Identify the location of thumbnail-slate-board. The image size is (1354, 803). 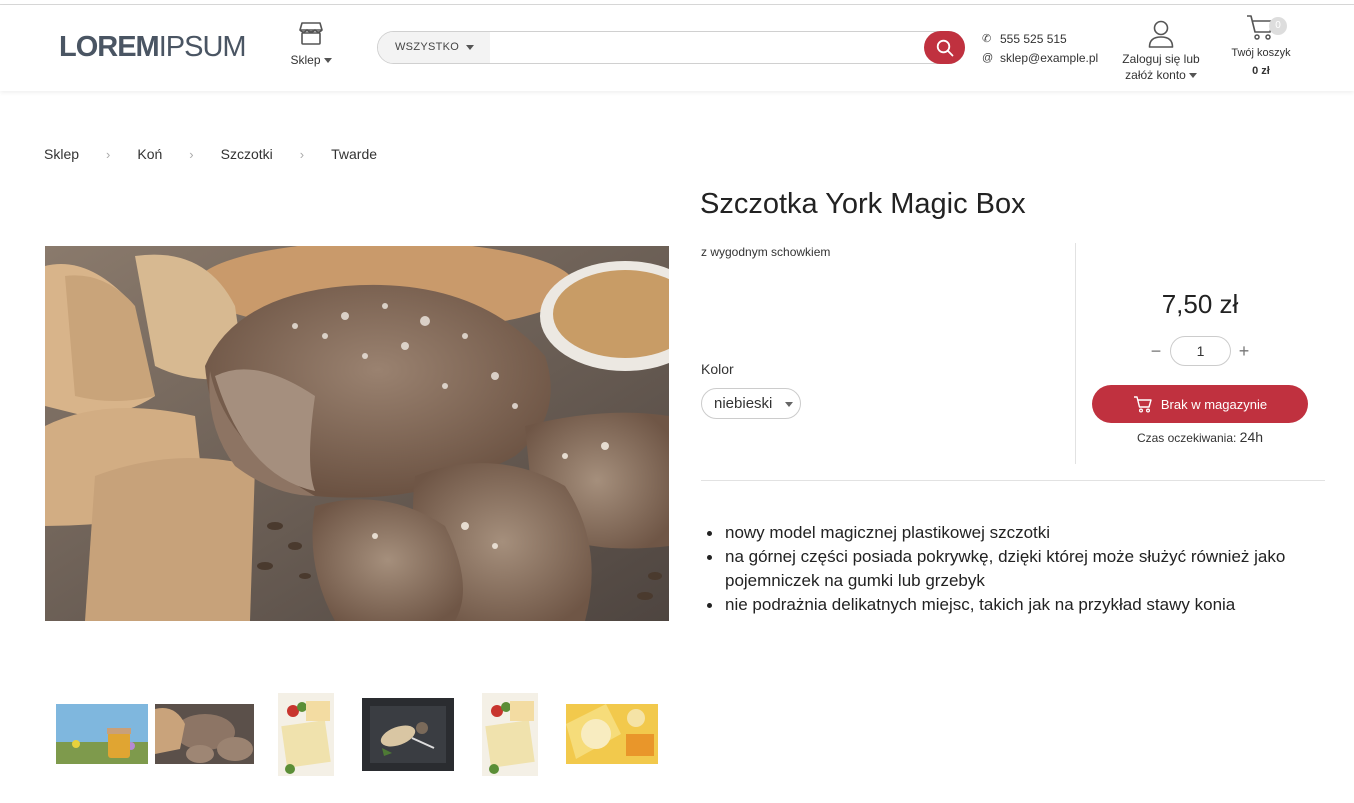
(408, 734).